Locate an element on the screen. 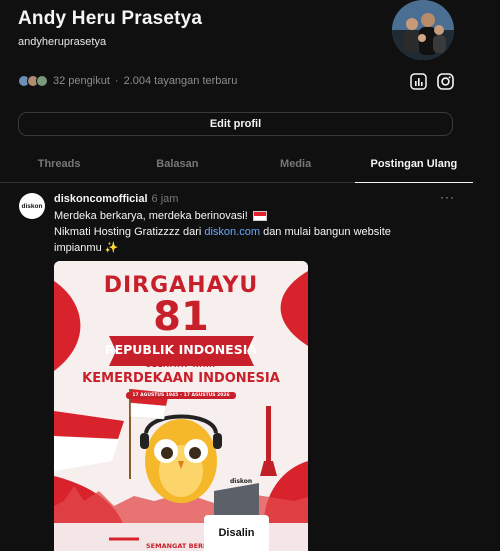  instagram-icon is located at coordinates (445, 81).